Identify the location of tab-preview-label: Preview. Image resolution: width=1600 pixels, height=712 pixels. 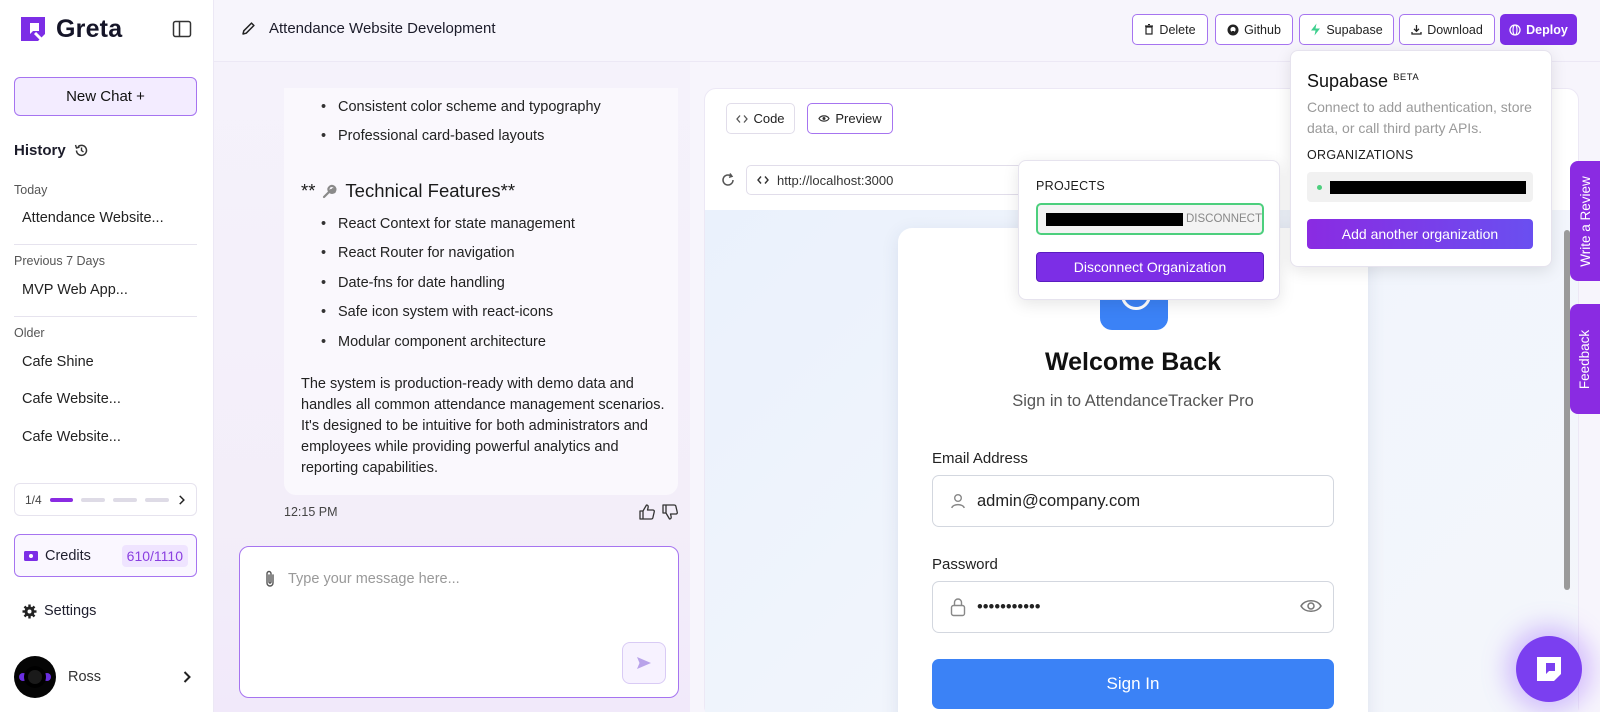
(858, 118).